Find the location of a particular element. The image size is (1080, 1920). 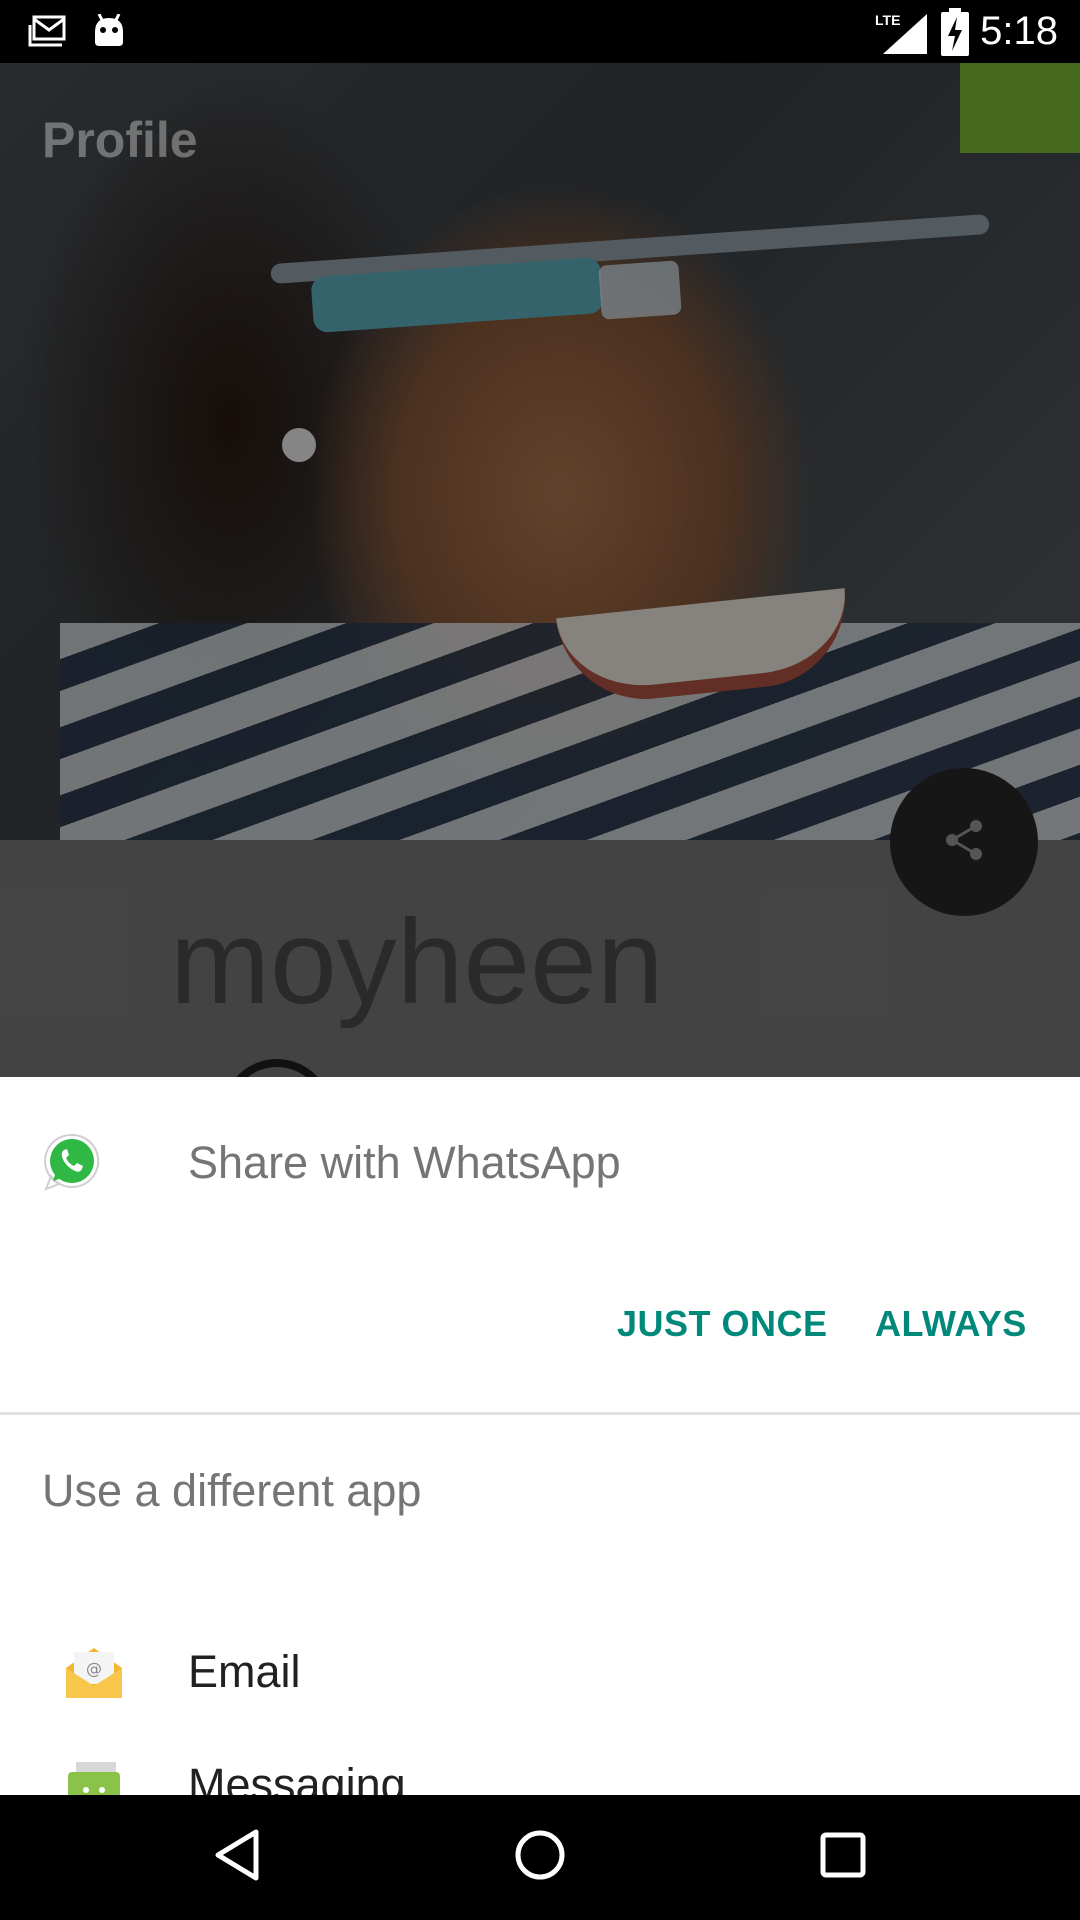

app-item-messaging: Messaging is located at coordinates (540, 1773).